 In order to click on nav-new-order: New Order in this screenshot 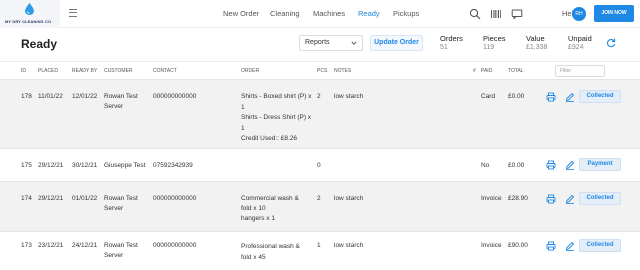, I will do `click(241, 14)`.